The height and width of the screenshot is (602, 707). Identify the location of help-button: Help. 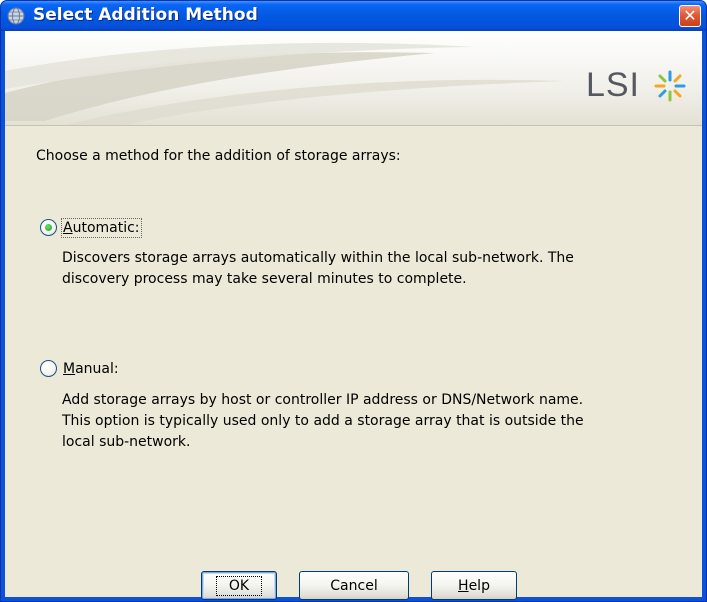
(474, 585).